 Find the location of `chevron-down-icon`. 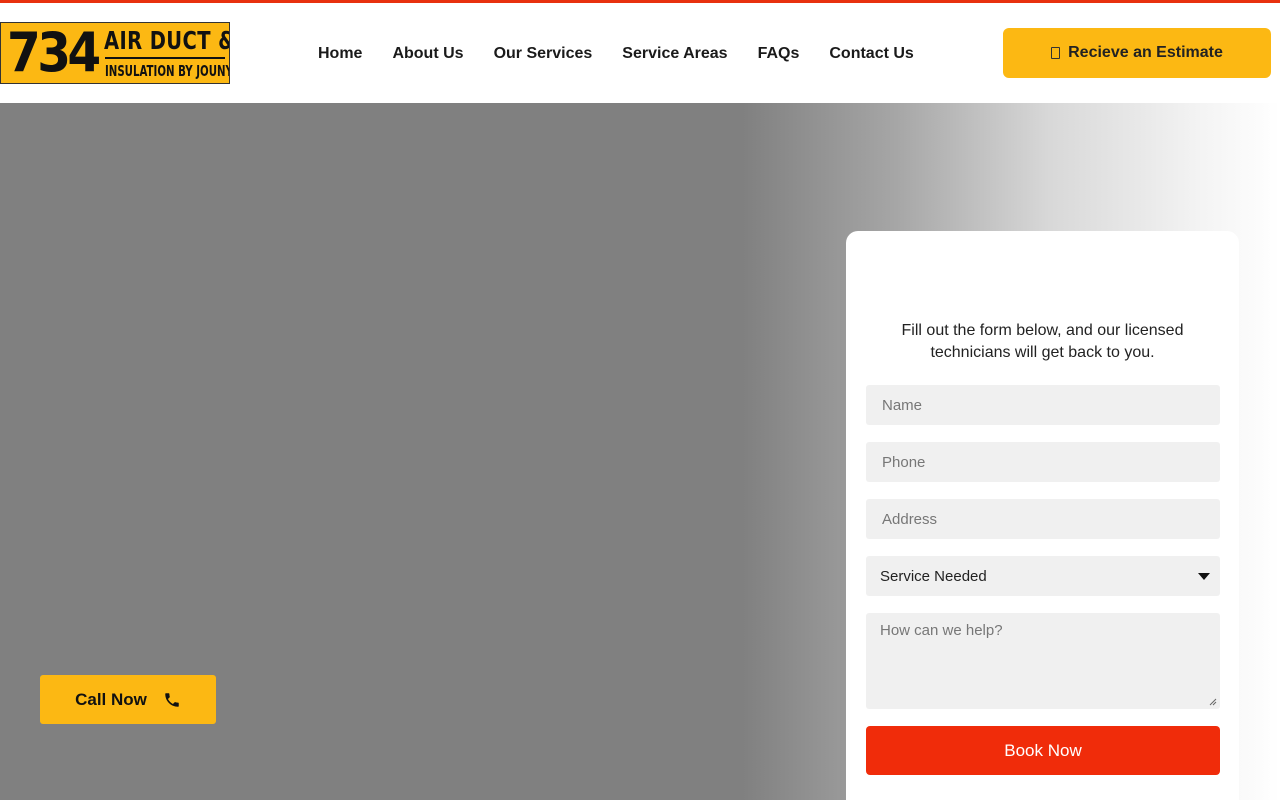

chevron-down-icon is located at coordinates (1204, 576).